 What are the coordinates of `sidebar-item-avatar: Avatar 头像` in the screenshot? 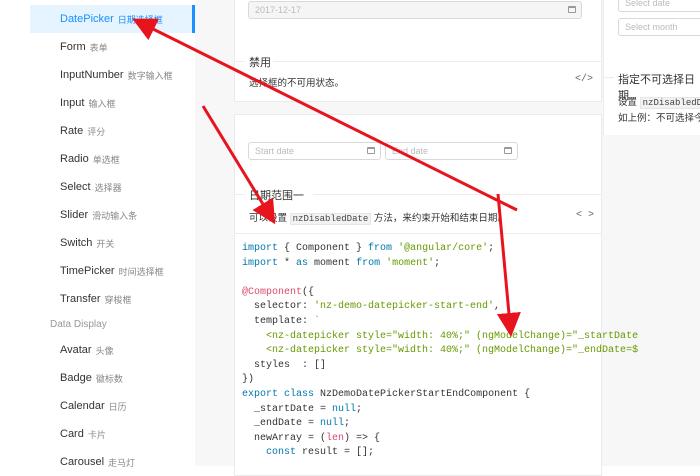 It's located at (112, 350).